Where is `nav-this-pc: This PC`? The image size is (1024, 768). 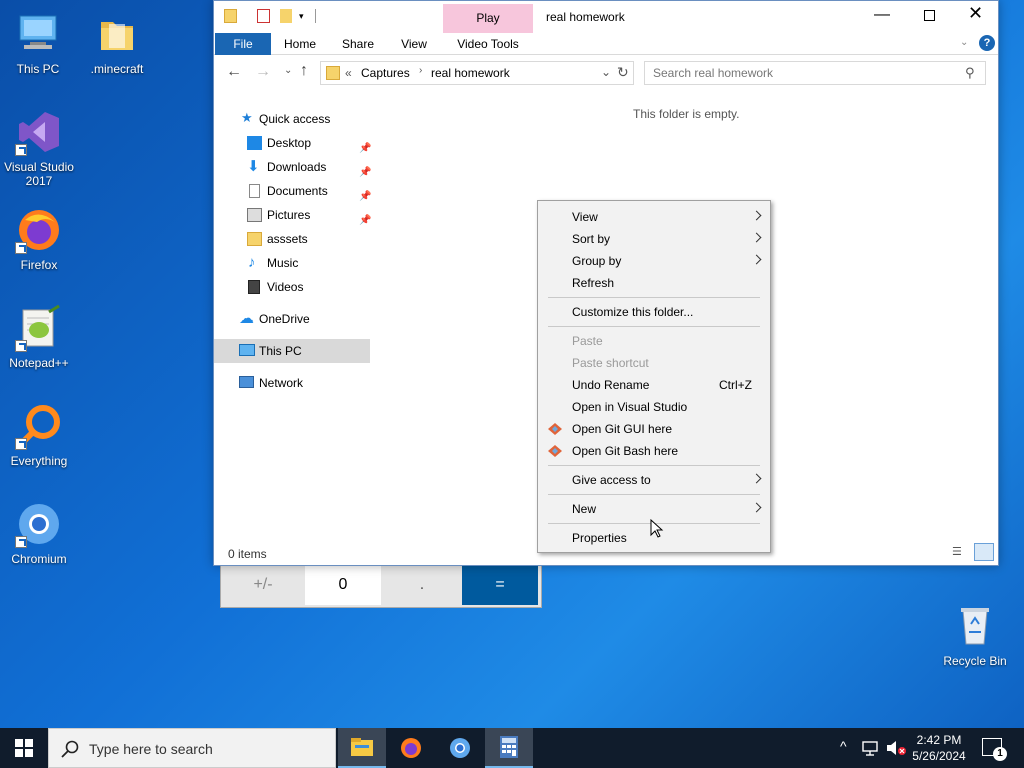 nav-this-pc: This PC is located at coordinates (292, 351).